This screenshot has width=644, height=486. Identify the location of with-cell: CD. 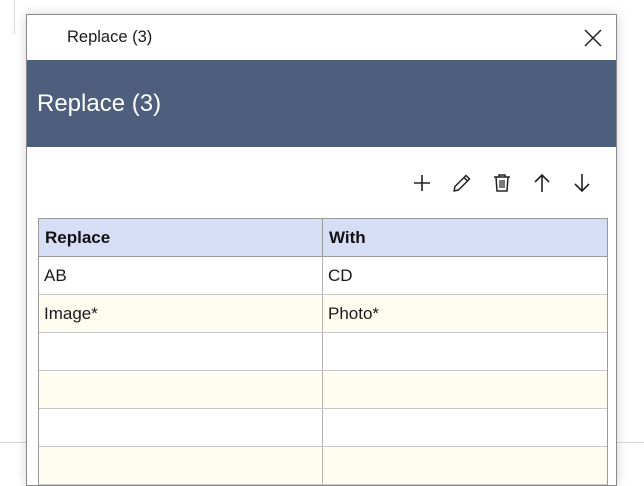
(465, 275).